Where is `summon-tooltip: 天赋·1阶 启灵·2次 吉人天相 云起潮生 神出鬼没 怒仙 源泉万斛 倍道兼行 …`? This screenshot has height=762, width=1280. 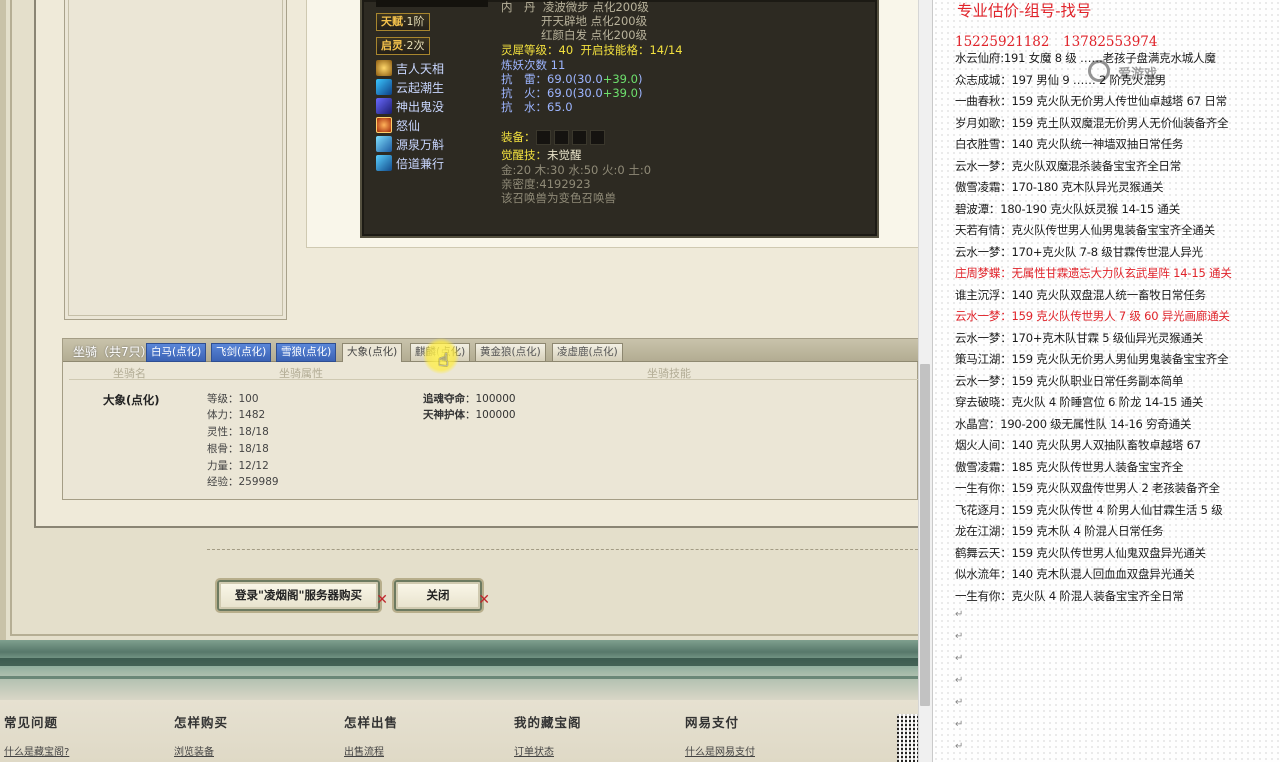
summon-tooltip: 天赋·1阶 启灵·2次 吉人天相 云起潮生 神出鬼没 怒仙 源泉万斛 倍道兼行 … is located at coordinates (619, 119).